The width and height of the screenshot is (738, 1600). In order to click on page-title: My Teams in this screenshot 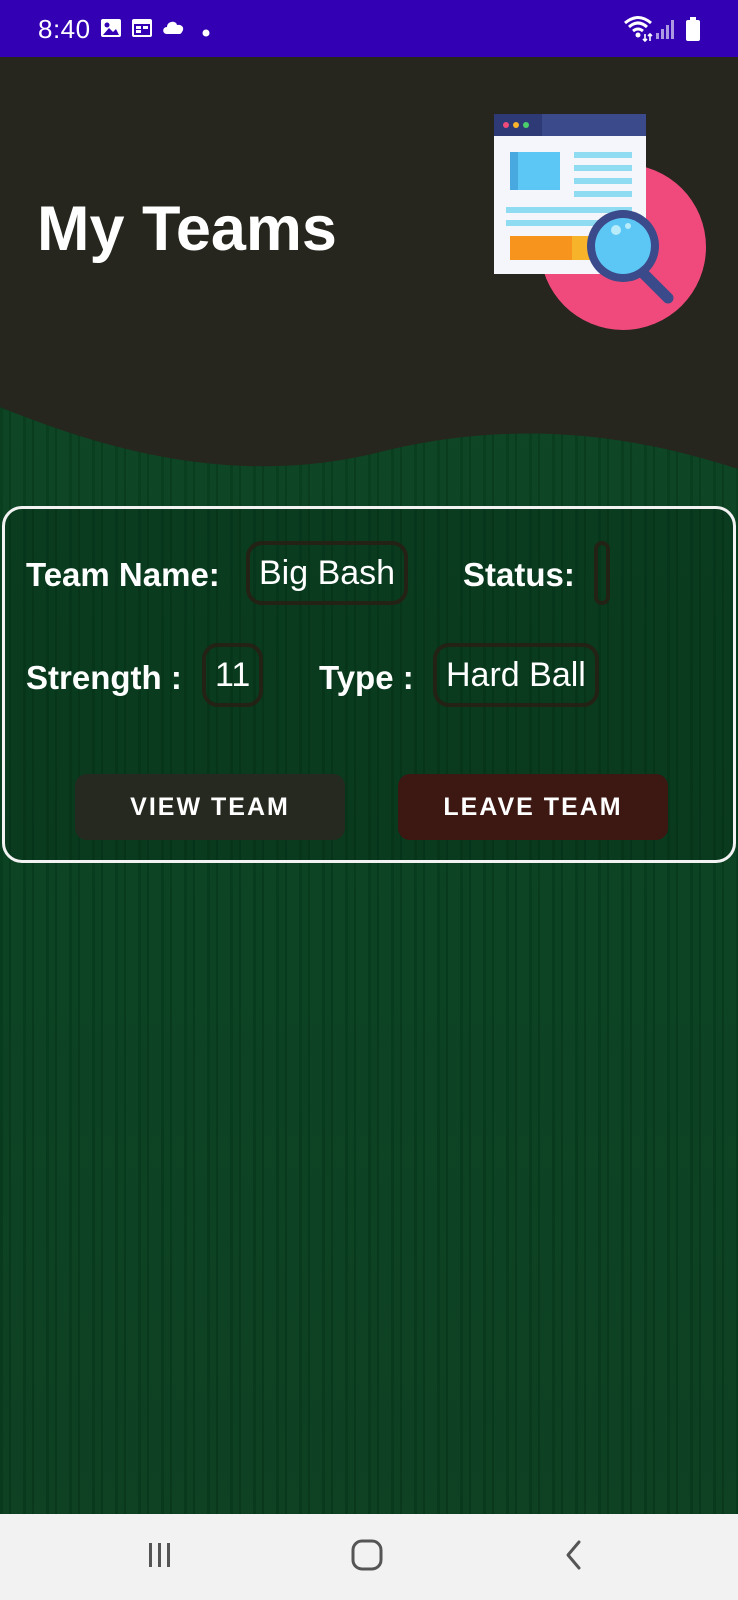, I will do `click(187, 229)`.